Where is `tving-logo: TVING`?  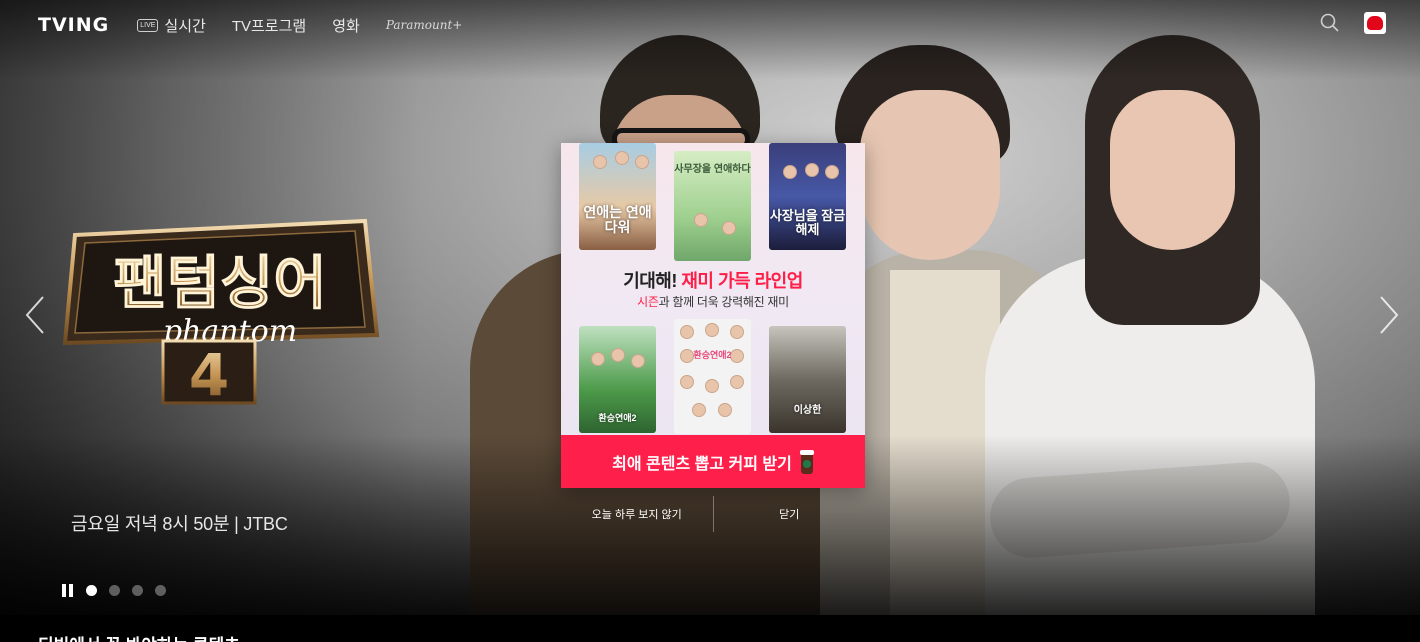
tving-logo: TVING is located at coordinates (73, 25).